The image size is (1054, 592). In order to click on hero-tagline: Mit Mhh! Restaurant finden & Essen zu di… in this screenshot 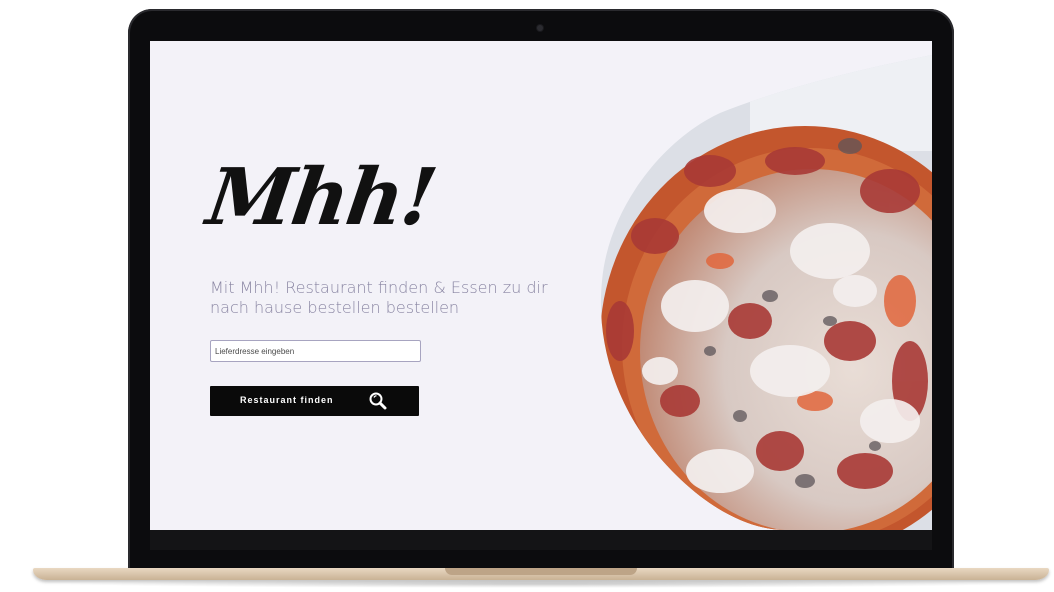, I will do `click(379, 297)`.